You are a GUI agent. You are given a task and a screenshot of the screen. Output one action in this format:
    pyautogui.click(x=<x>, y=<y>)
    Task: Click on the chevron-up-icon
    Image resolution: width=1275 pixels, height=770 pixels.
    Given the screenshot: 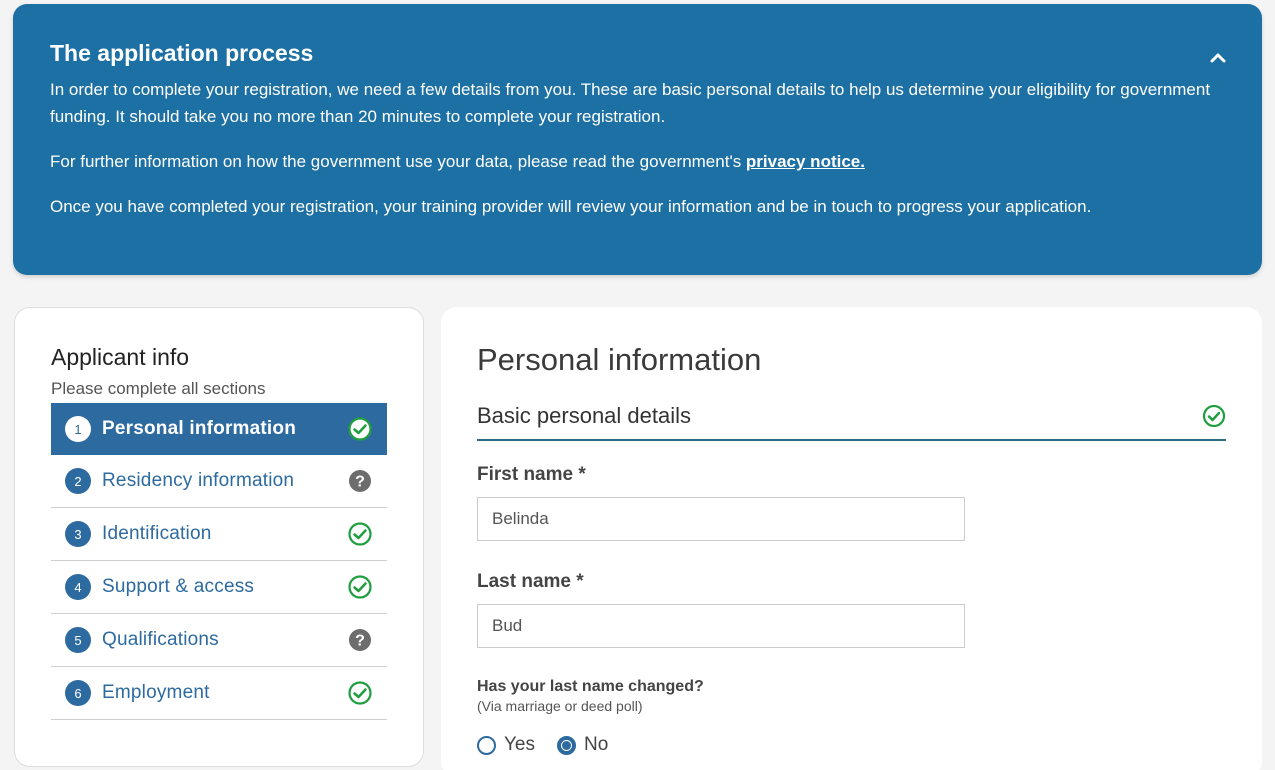 What is the action you would take?
    pyautogui.click(x=1218, y=58)
    